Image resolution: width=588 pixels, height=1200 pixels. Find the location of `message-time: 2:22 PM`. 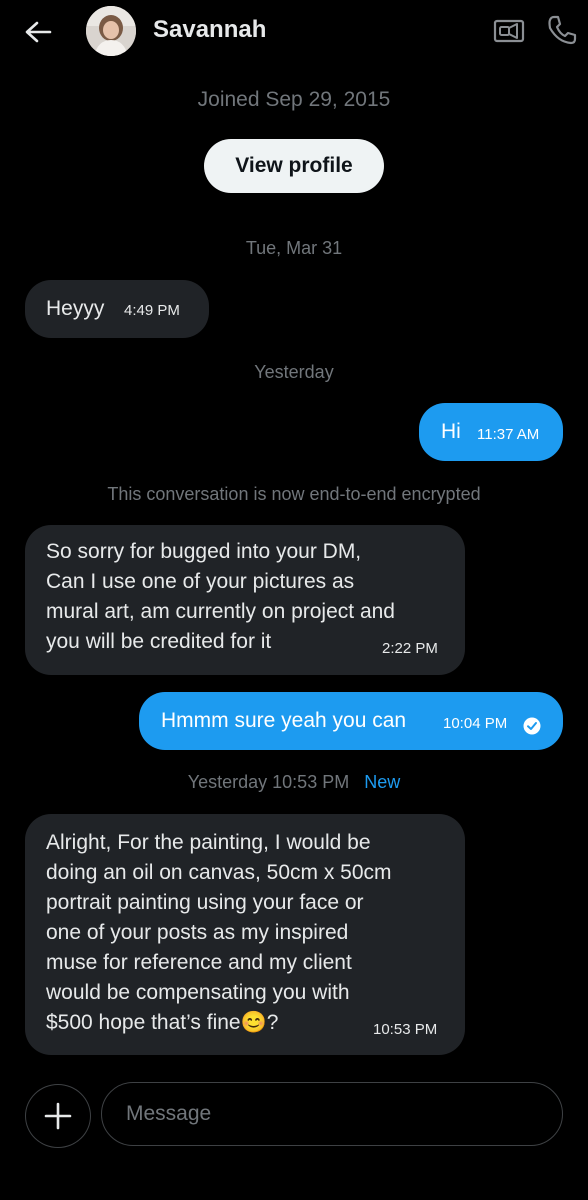

message-time: 2:22 PM is located at coordinates (410, 648).